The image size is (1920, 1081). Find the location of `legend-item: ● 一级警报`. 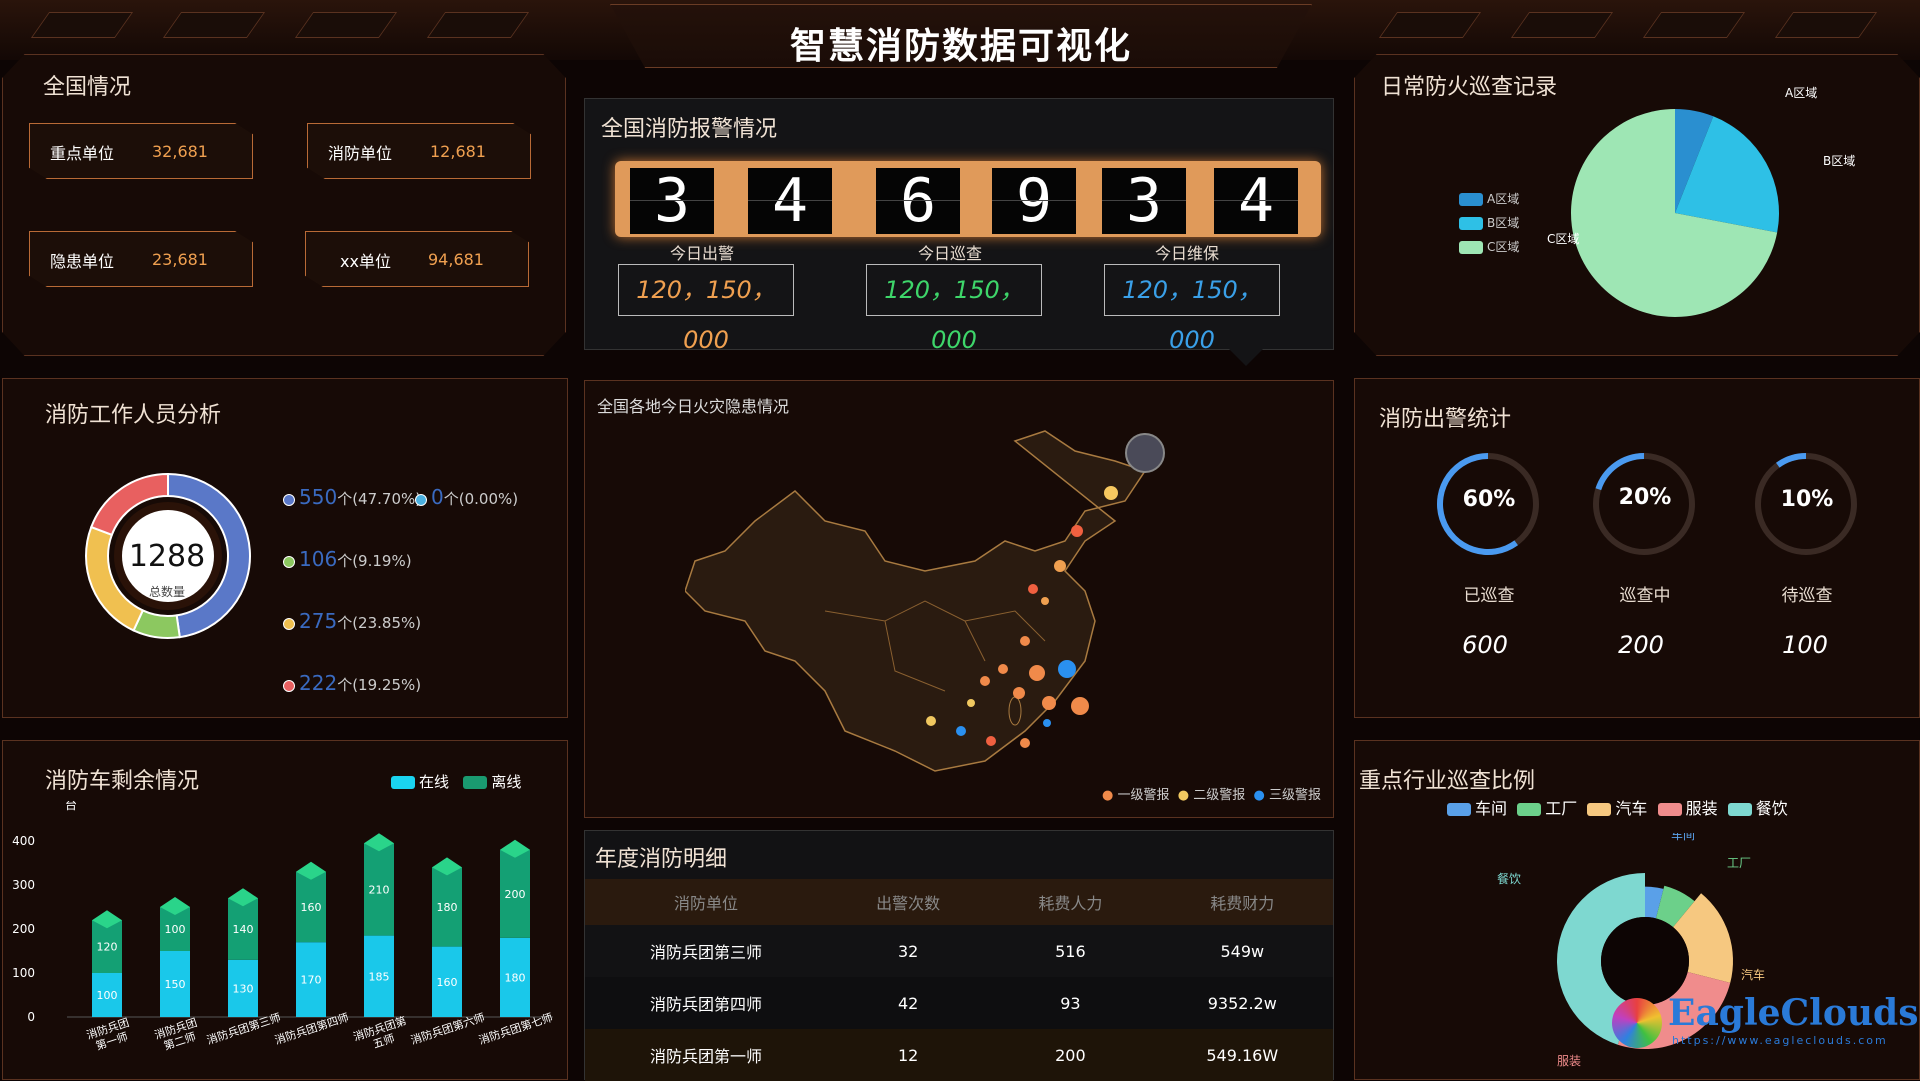

legend-item: ● 一级警报 is located at coordinates (1136, 795).